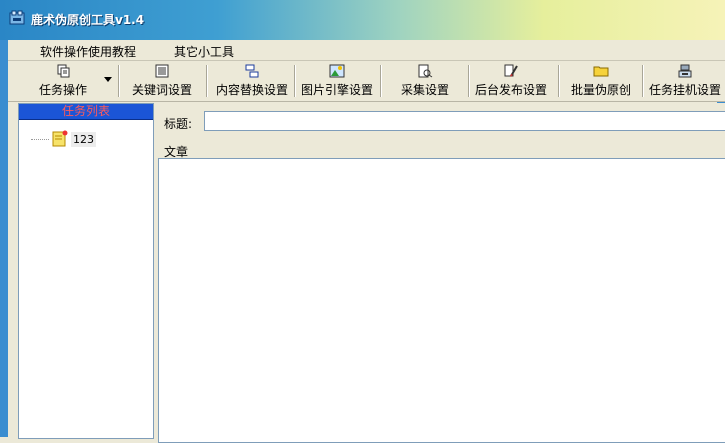 This screenshot has height=443, width=725. Describe the element at coordinates (252, 81) in the screenshot. I see `content-replace-settings-button: 内容替换设置` at that location.